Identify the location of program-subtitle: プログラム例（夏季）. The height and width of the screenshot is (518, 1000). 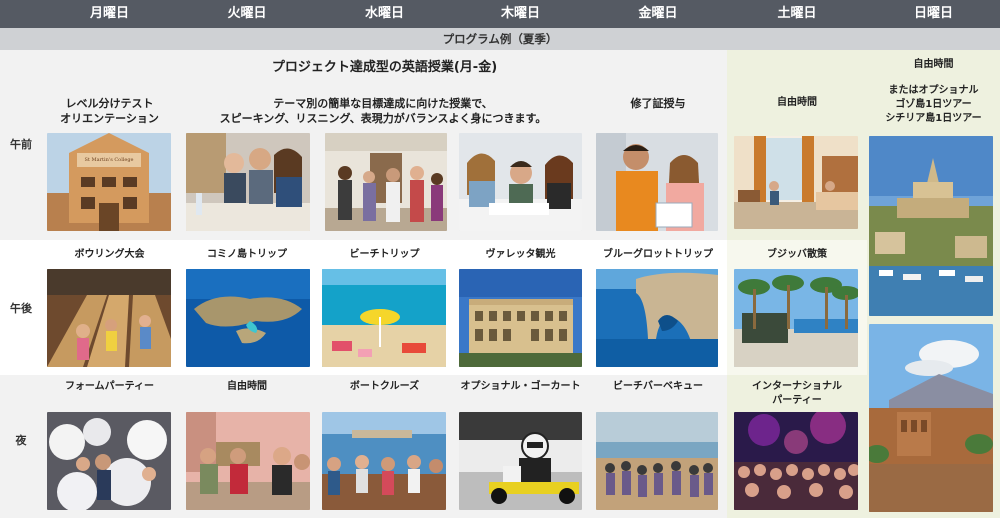
(500, 39).